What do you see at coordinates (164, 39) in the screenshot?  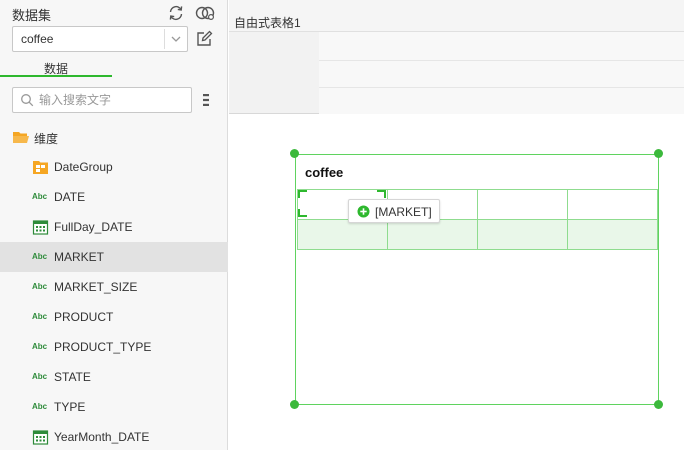 I see `select-divider` at bounding box center [164, 39].